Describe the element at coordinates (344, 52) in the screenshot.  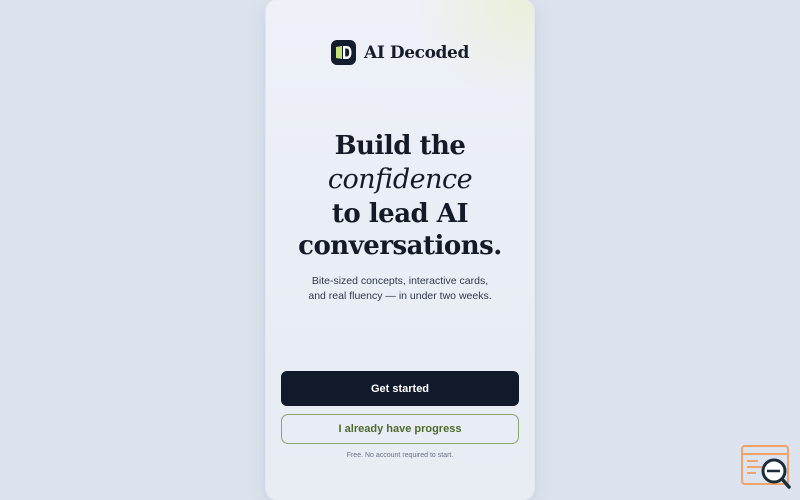
I see `book-d-logo-icon` at that location.